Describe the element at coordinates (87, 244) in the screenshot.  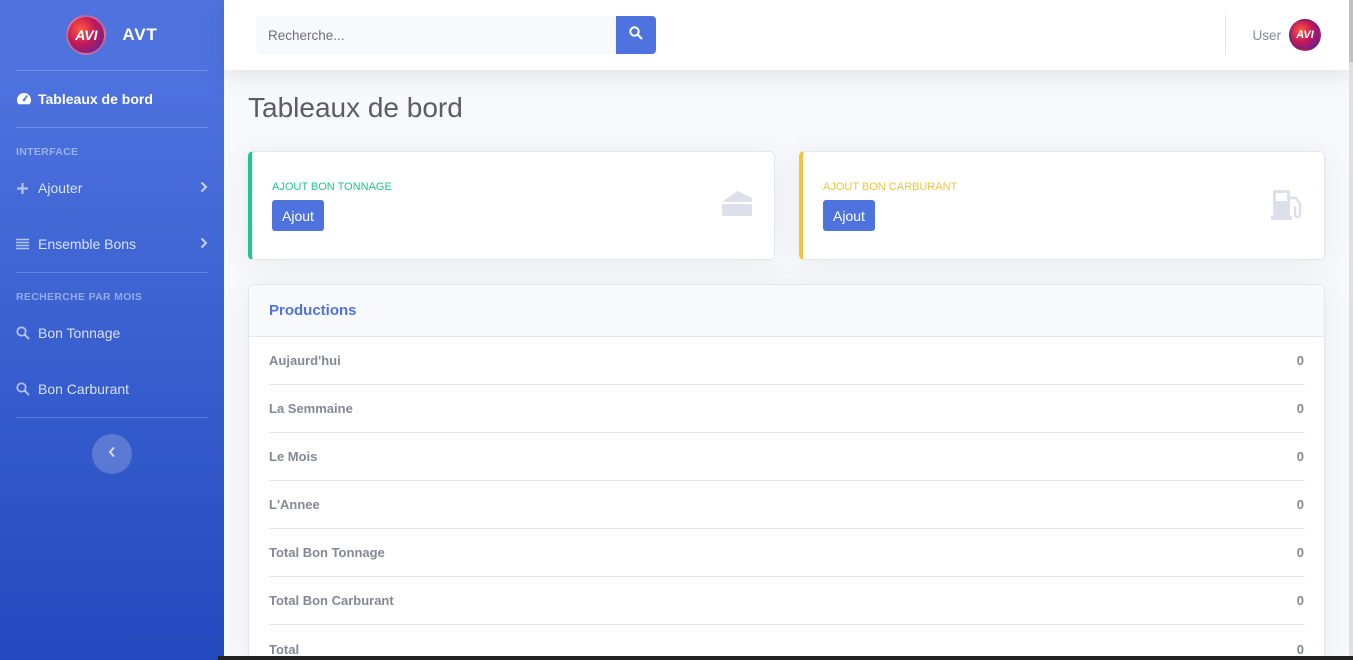
I see `sidebar-item-label: Ensemble Bons` at that location.